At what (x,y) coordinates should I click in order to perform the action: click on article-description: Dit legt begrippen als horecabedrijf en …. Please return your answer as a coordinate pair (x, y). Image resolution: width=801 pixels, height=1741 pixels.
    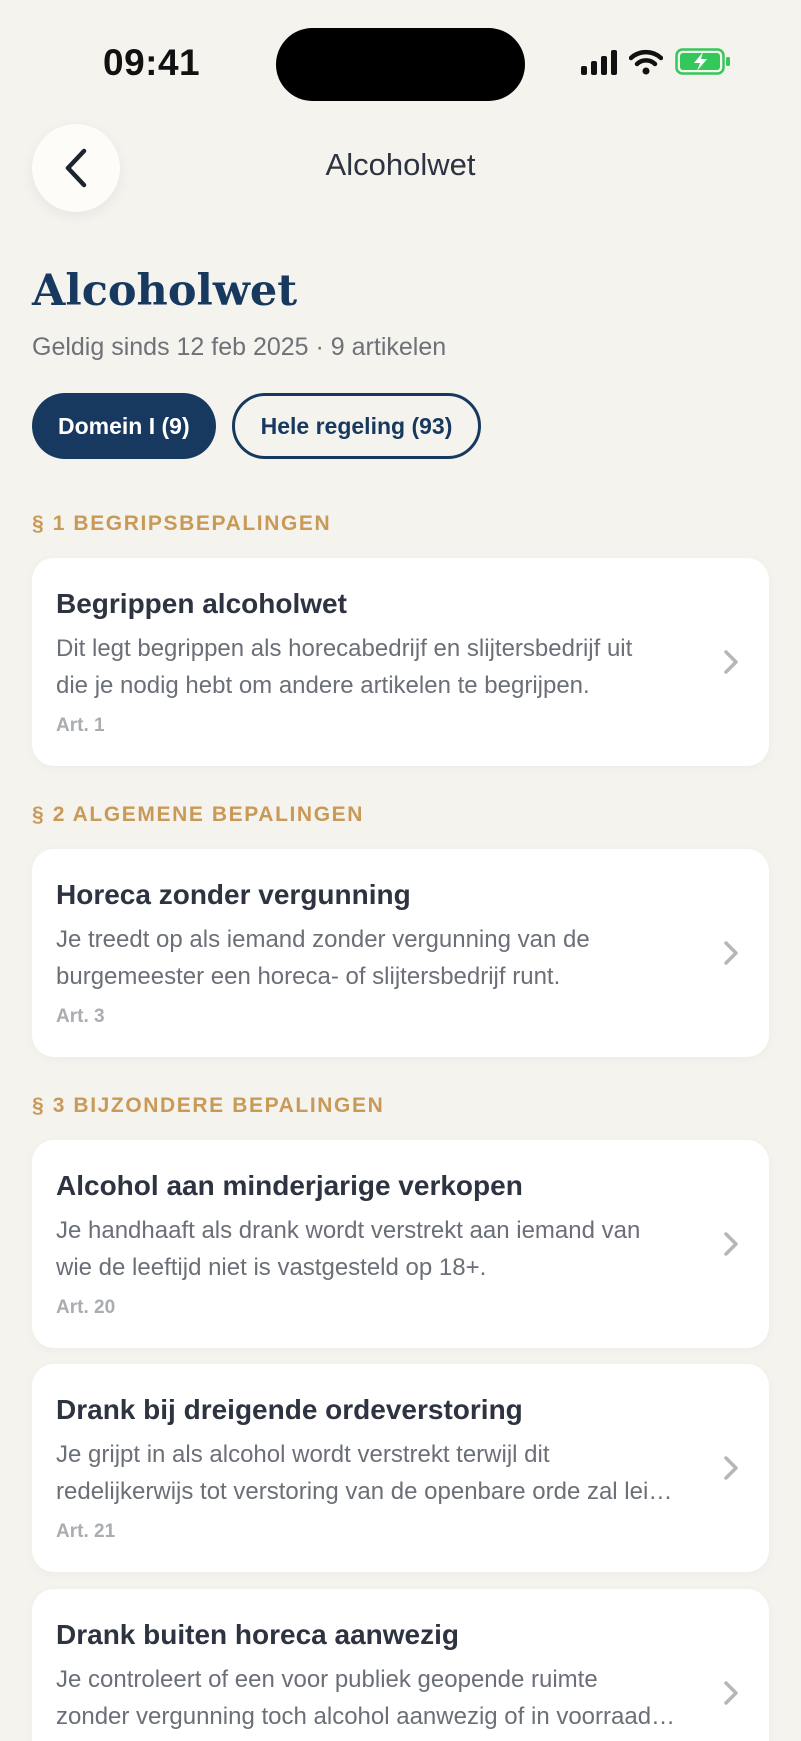
    Looking at the image, I should click on (344, 667).